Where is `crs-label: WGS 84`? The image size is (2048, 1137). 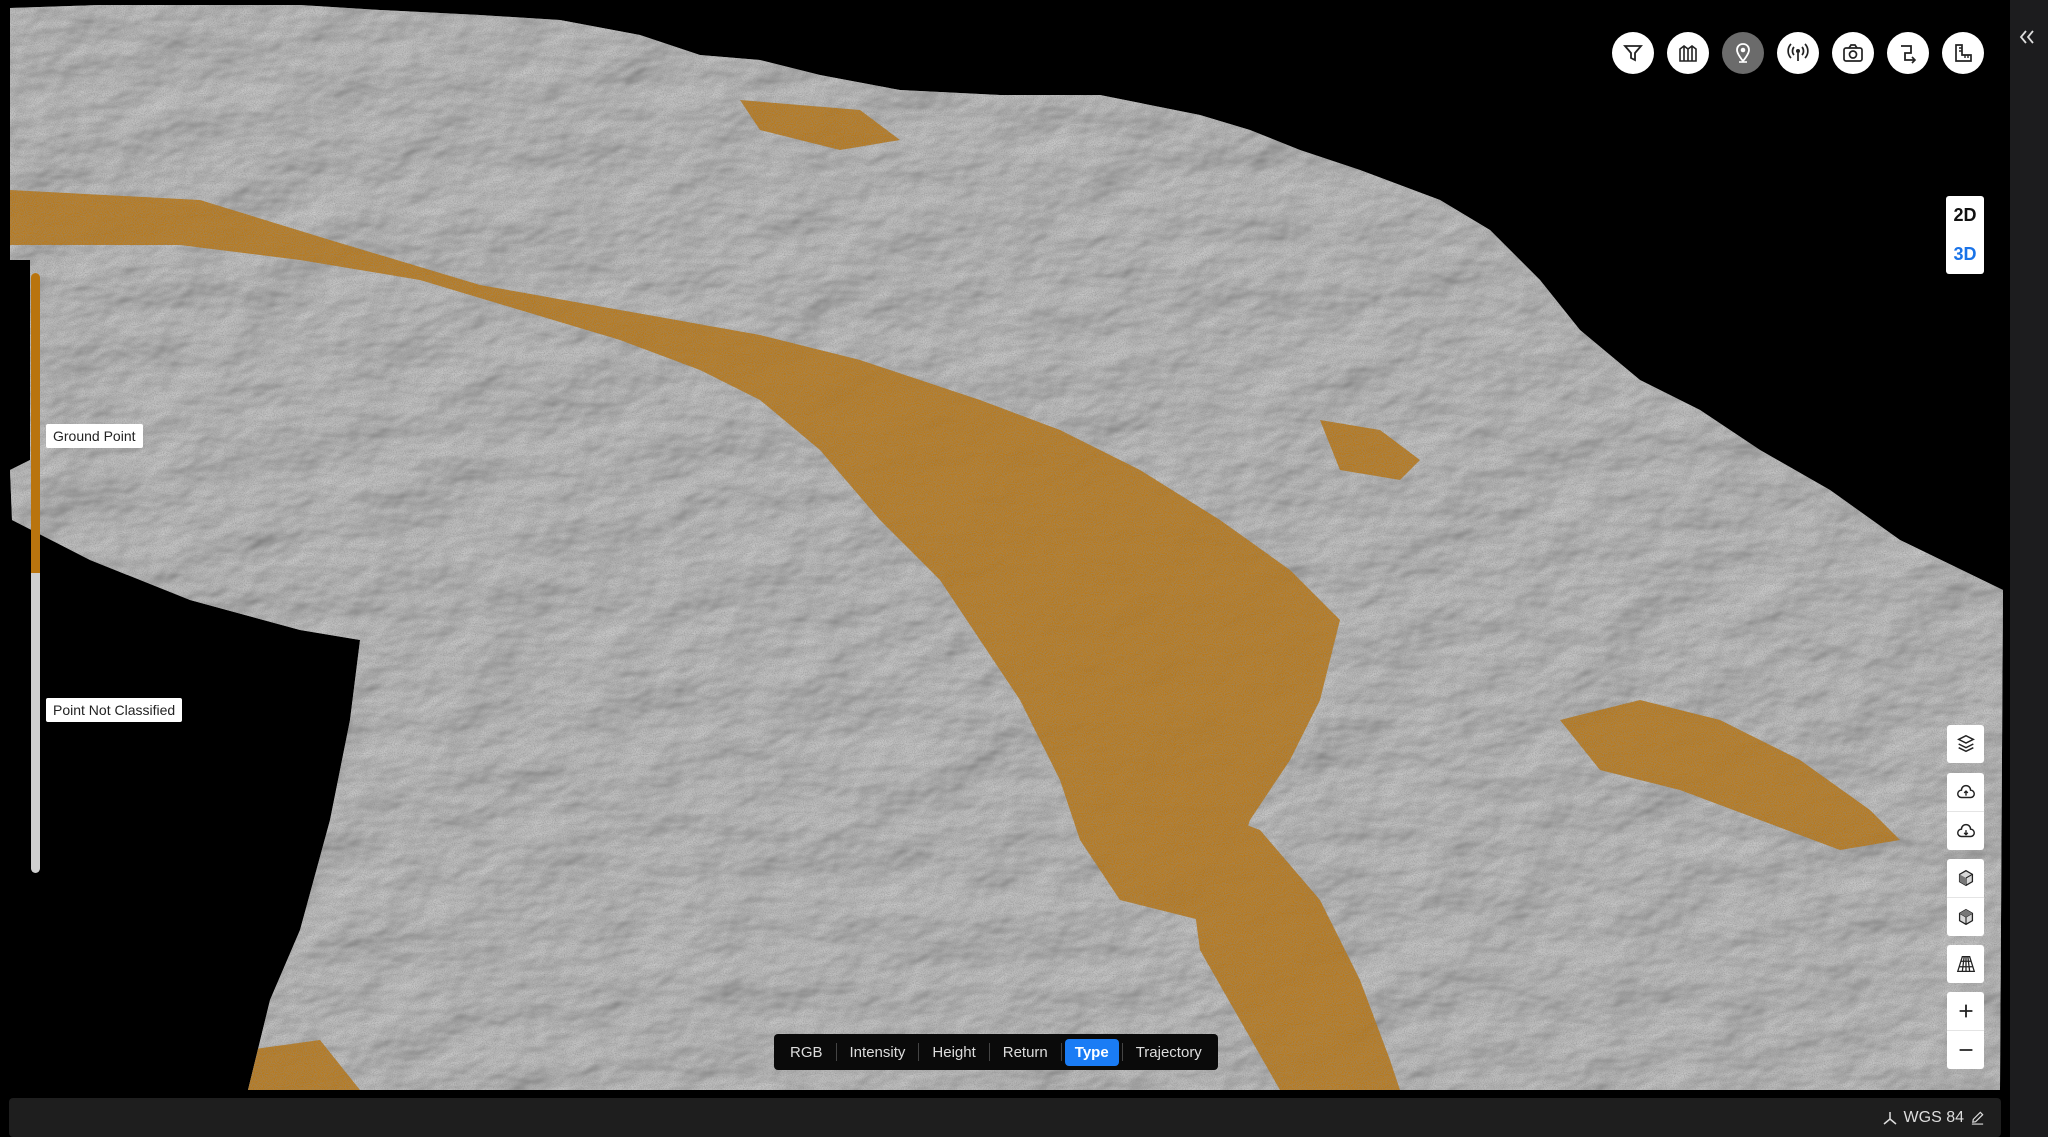
crs-label: WGS 84 is located at coordinates (1933, 1117).